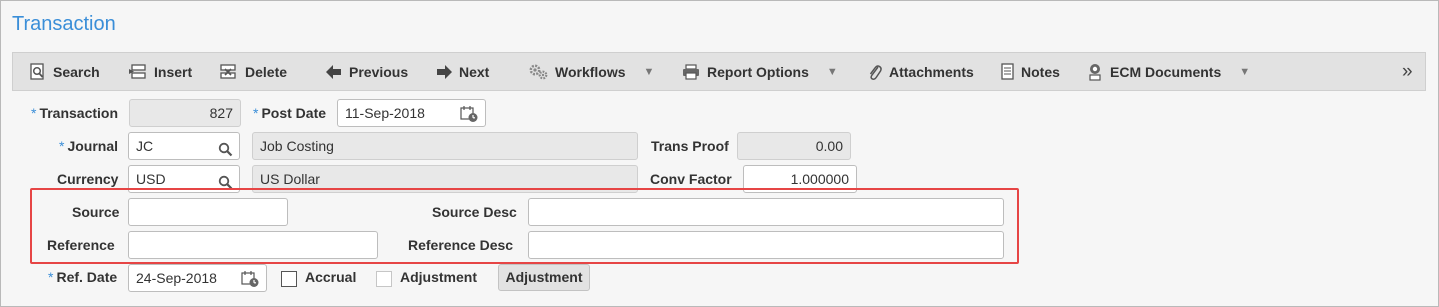 This screenshot has width=1439, height=307. Describe the element at coordinates (76, 71) in the screenshot. I see `search-label: Search` at that location.